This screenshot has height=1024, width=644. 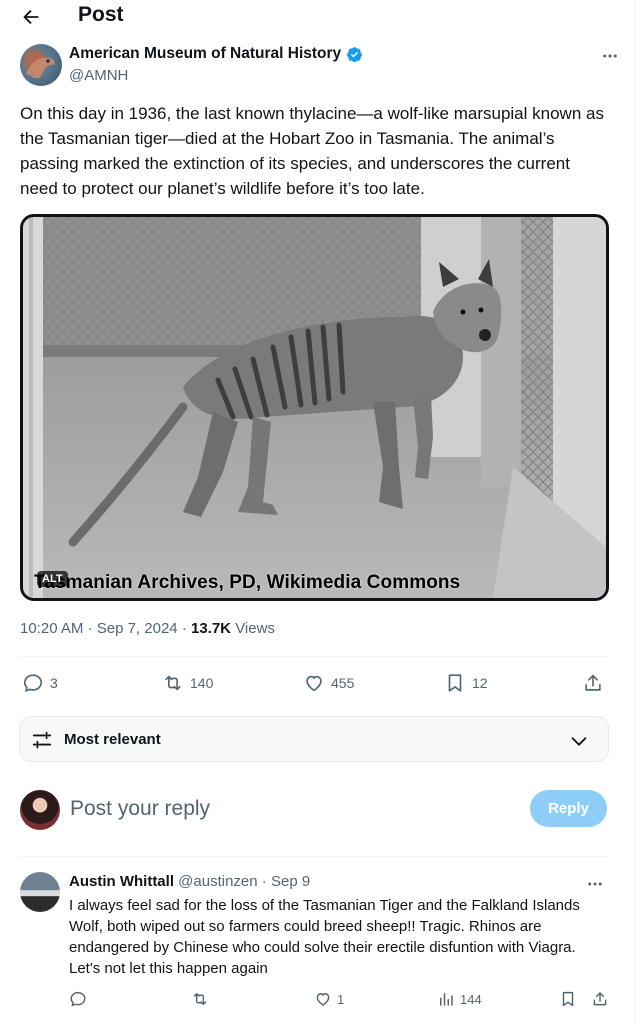 I want to click on comment-like-action: 1, so click(x=329, y=999).